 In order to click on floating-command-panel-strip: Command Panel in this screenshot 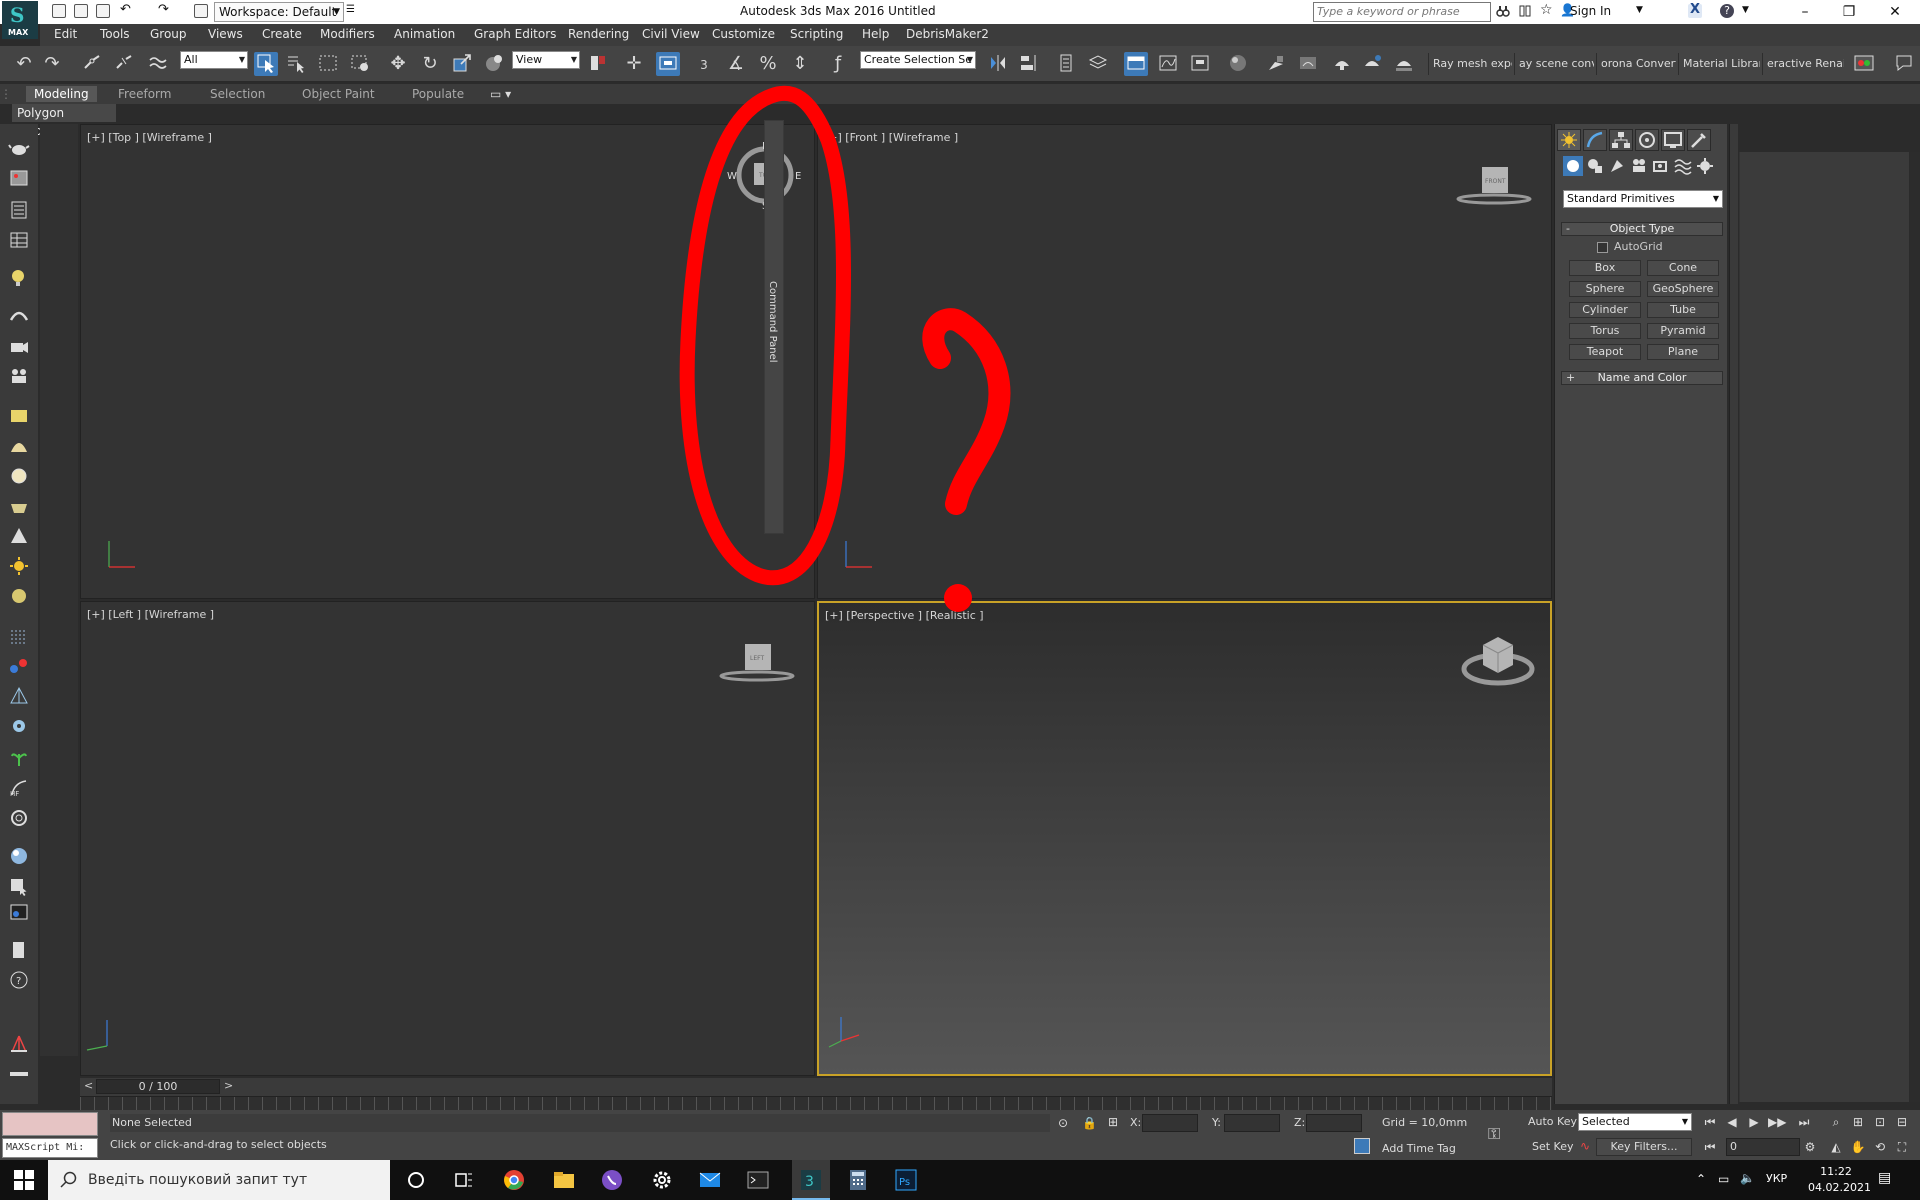, I will do `click(774, 327)`.